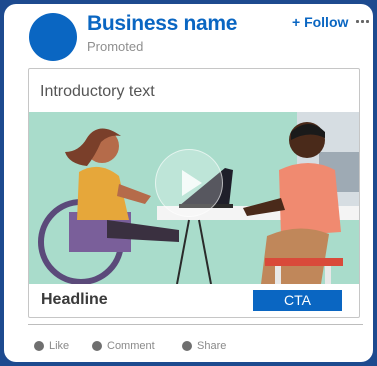 The width and height of the screenshot is (377, 366). I want to click on comment-button: Comment, so click(123, 346).